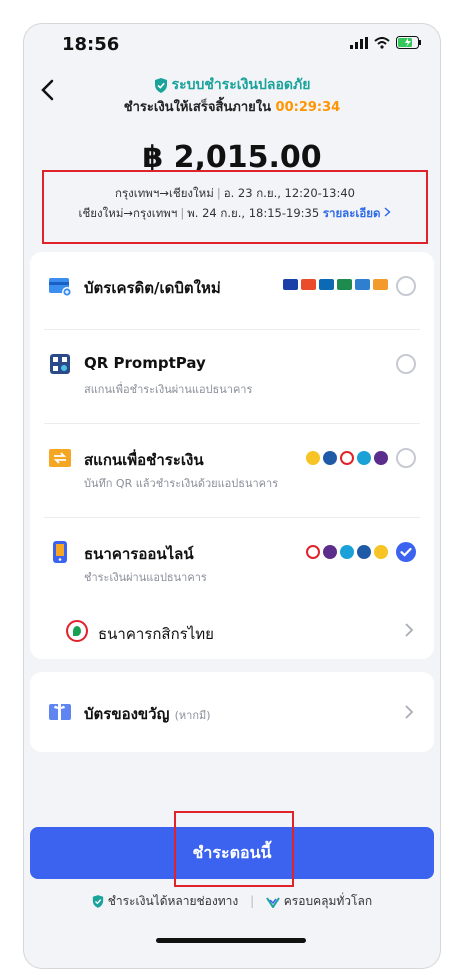  Describe the element at coordinates (139, 554) in the screenshot. I see `online-banking-title: ธนาคารออนไลน์` at that location.